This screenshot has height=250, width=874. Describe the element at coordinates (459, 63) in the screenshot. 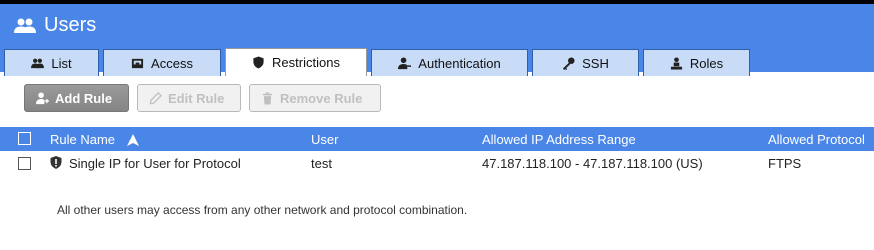

I see `tab-label: Authentication` at that location.